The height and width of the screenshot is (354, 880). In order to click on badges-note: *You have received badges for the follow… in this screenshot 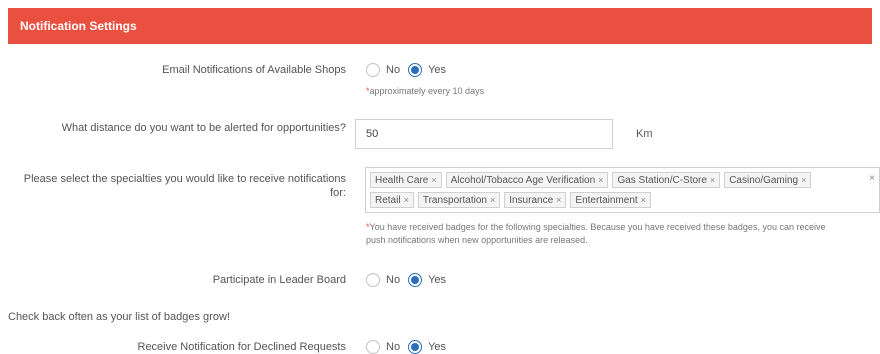, I will do `click(596, 233)`.